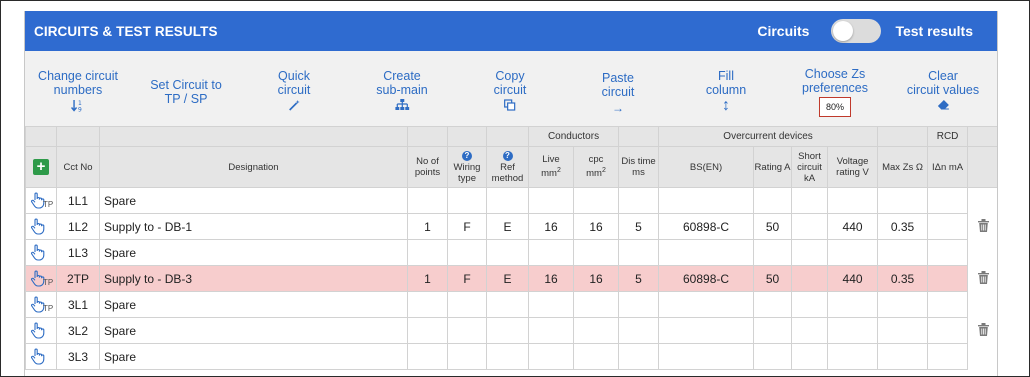  What do you see at coordinates (706, 226) in the screenshot?
I see `cell-bs: 60898-C` at bounding box center [706, 226].